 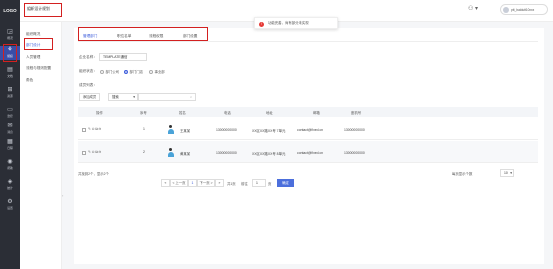 What do you see at coordinates (185, 131) in the screenshot?
I see `cell-name: 王某某` at bounding box center [185, 131].